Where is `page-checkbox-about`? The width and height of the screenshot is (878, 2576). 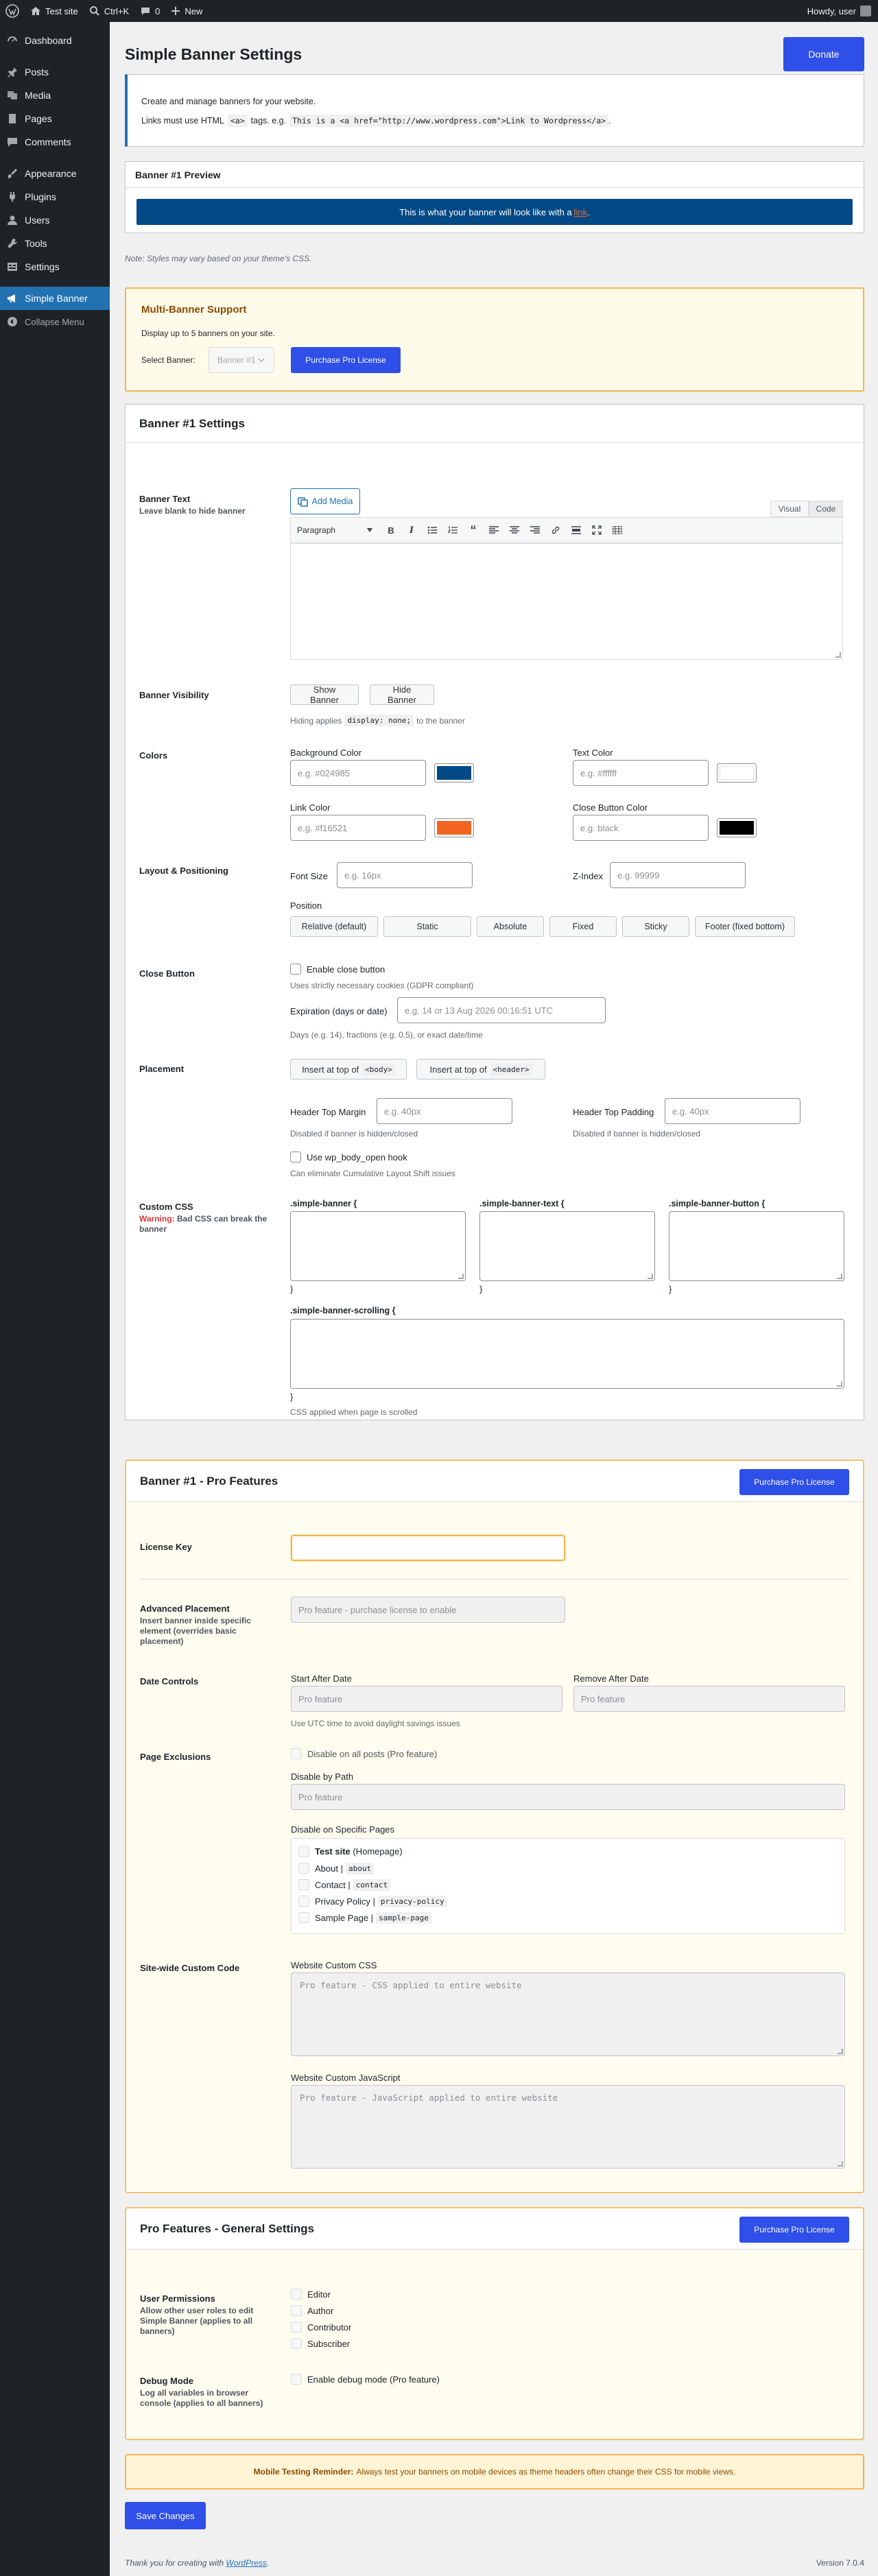 page-checkbox-about is located at coordinates (303, 1869).